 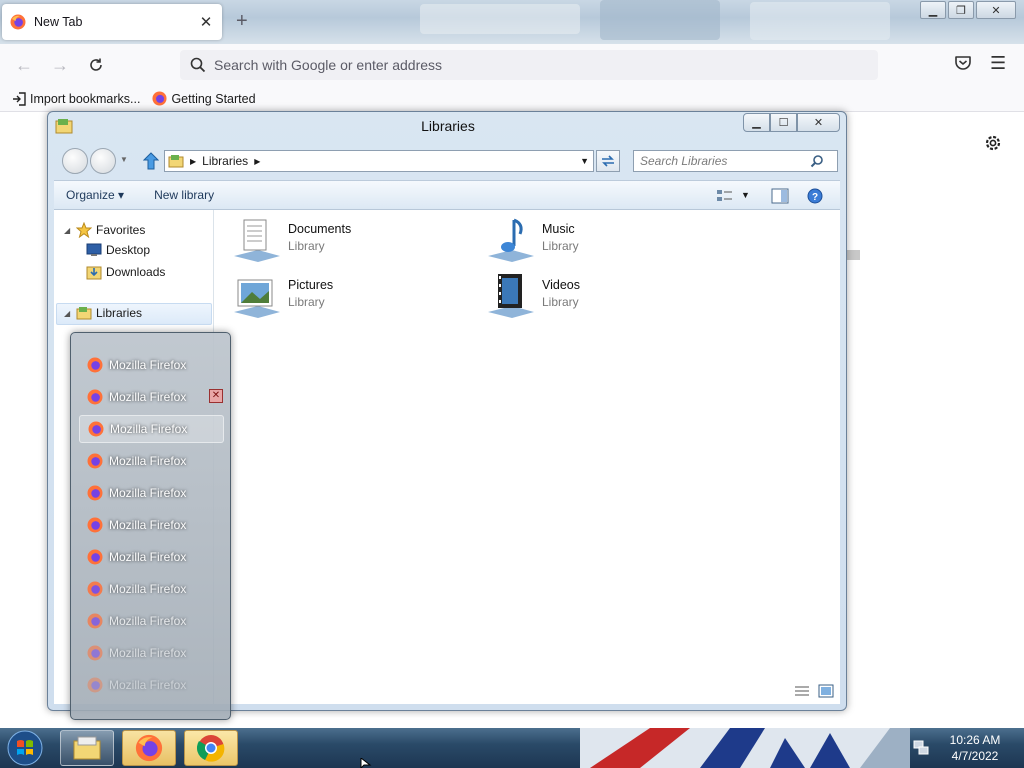 What do you see at coordinates (725, 196) in the screenshot?
I see `change-view-icon` at bounding box center [725, 196].